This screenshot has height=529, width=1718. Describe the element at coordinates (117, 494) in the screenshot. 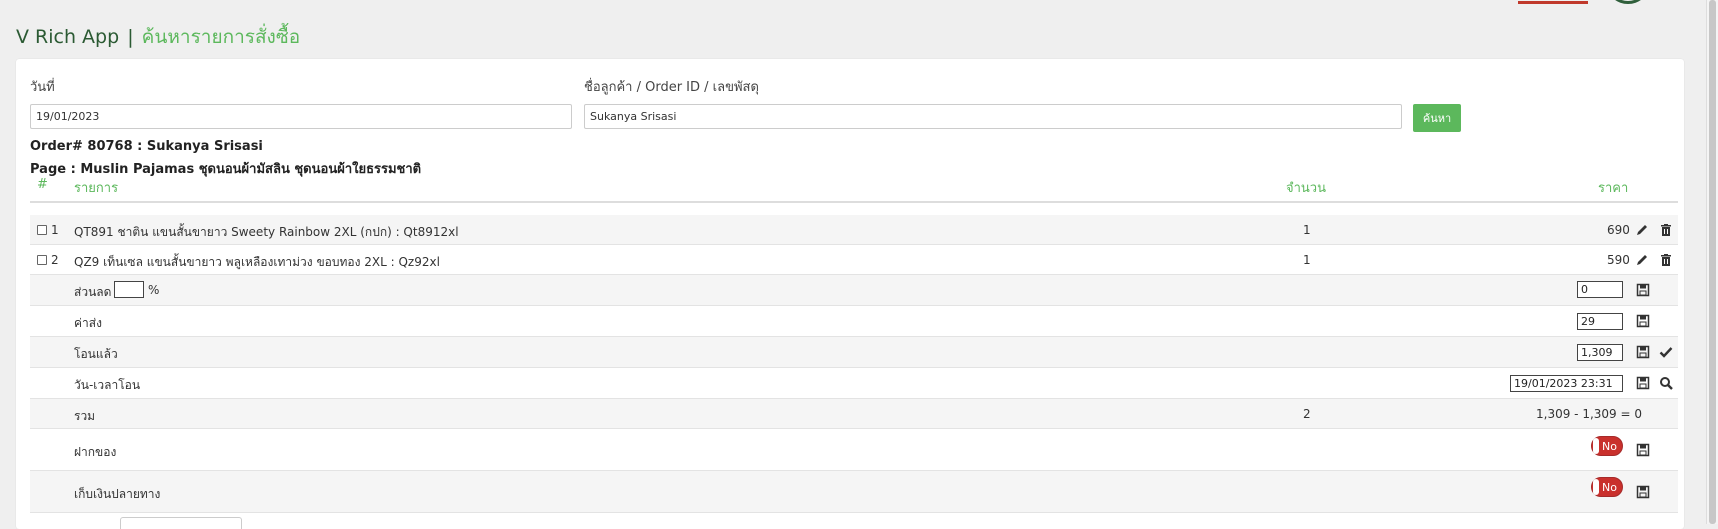

I see `cod-label: เก็บเงินปลายทาง` at that location.